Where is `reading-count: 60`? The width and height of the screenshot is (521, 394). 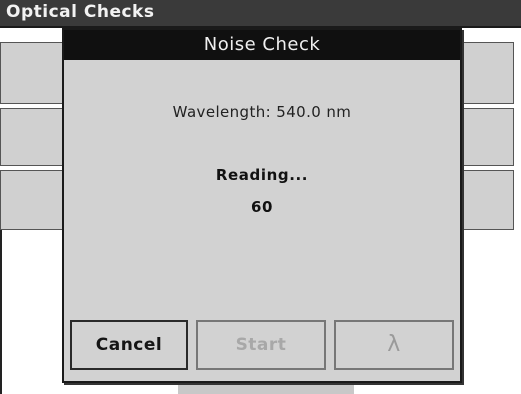 reading-count: 60 is located at coordinates (262, 207).